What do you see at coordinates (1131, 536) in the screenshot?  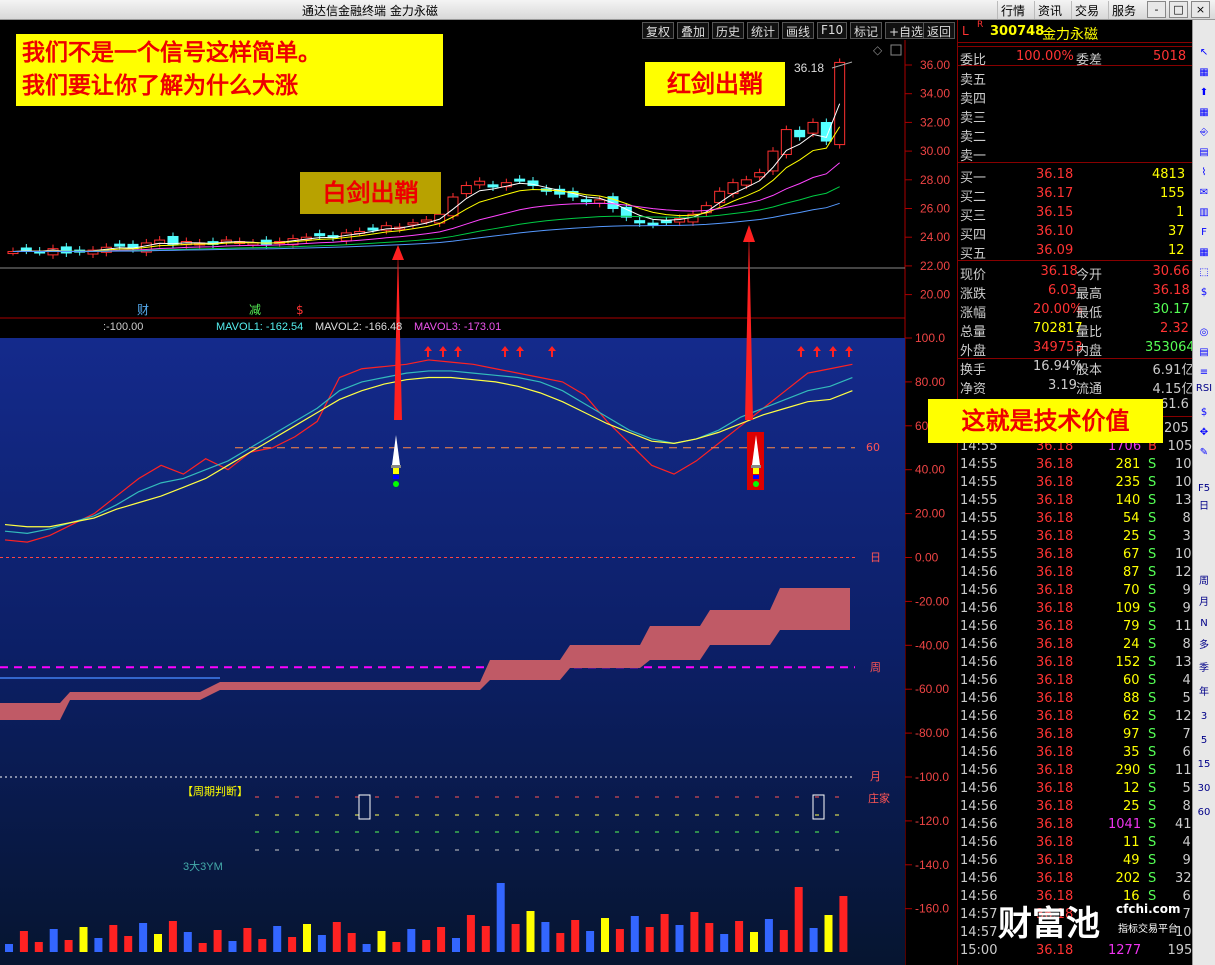 I see `tick-volume: 25` at bounding box center [1131, 536].